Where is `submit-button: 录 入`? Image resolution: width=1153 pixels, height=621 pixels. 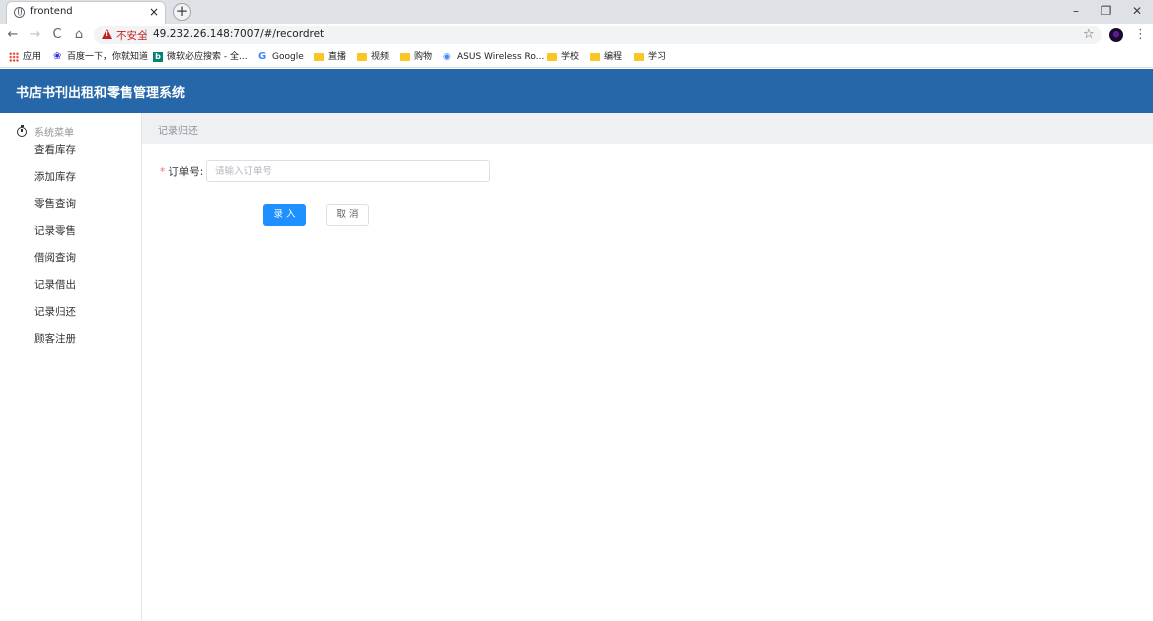 submit-button: 录 入 is located at coordinates (284, 215).